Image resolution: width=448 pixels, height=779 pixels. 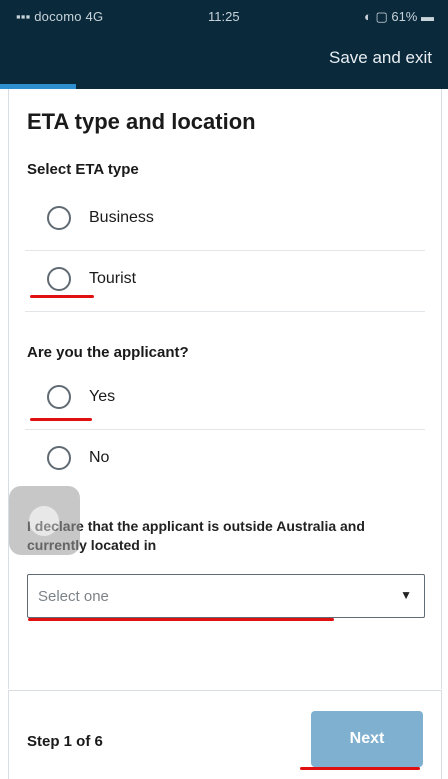 I want to click on caret-down-icon: ▼, so click(x=406, y=595).